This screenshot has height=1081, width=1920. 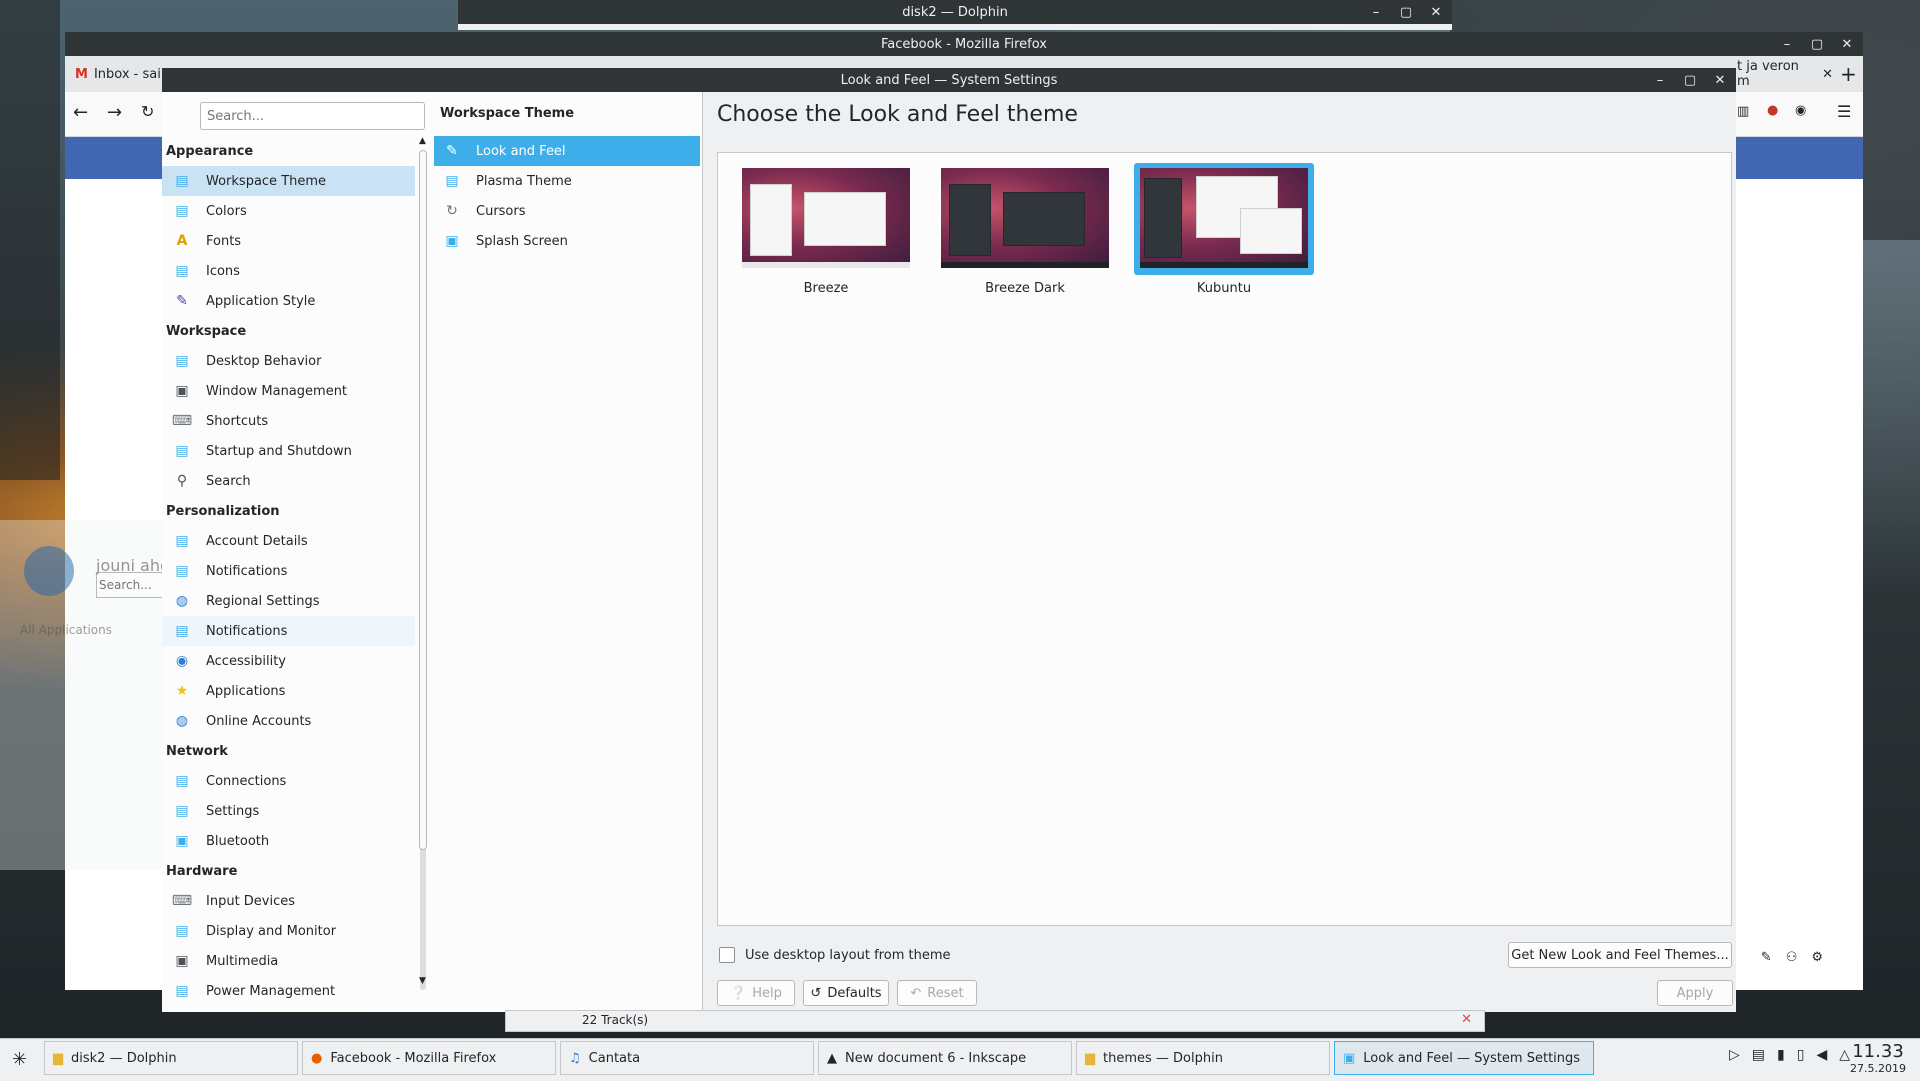 I want to click on use-layout-option: Use desktop layout from theme, so click(x=834, y=955).